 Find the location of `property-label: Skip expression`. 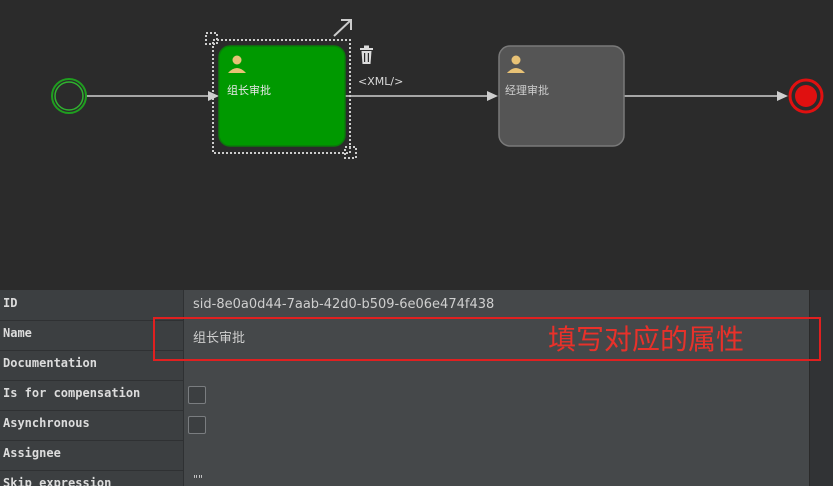

property-label: Skip expression is located at coordinates (57, 481).